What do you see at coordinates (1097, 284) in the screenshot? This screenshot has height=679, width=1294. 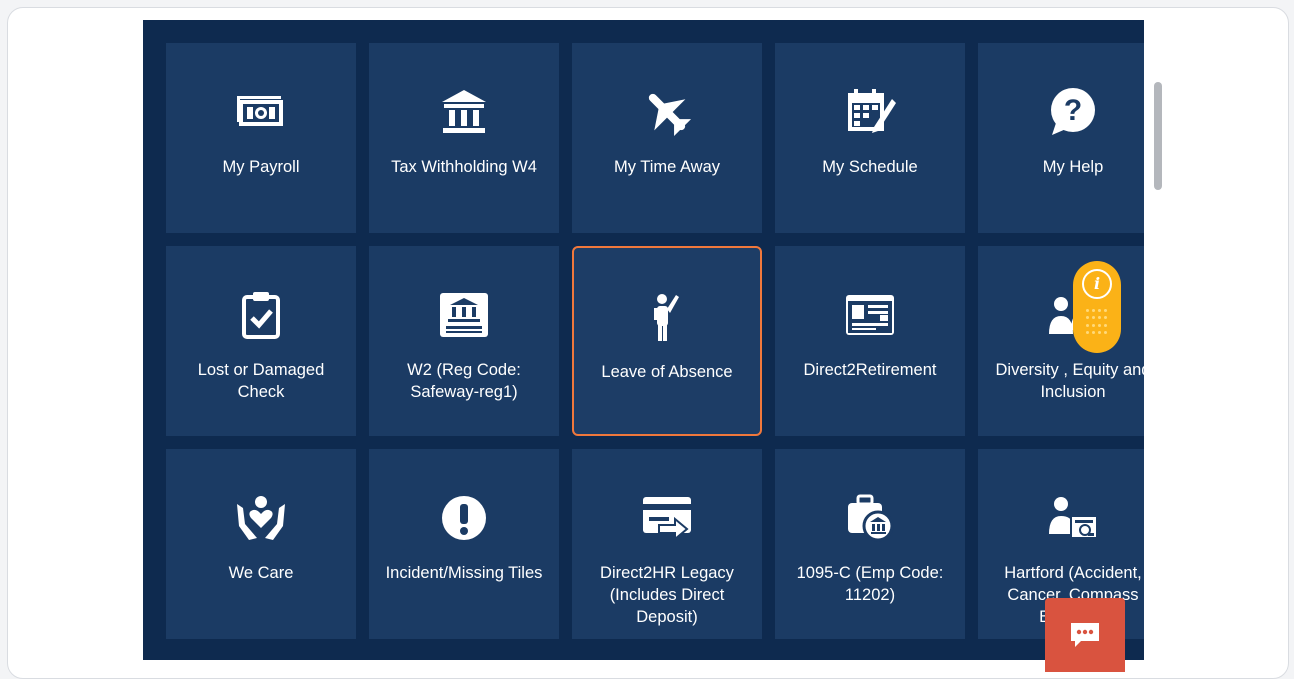 I see `info-icon: i` at bounding box center [1097, 284].